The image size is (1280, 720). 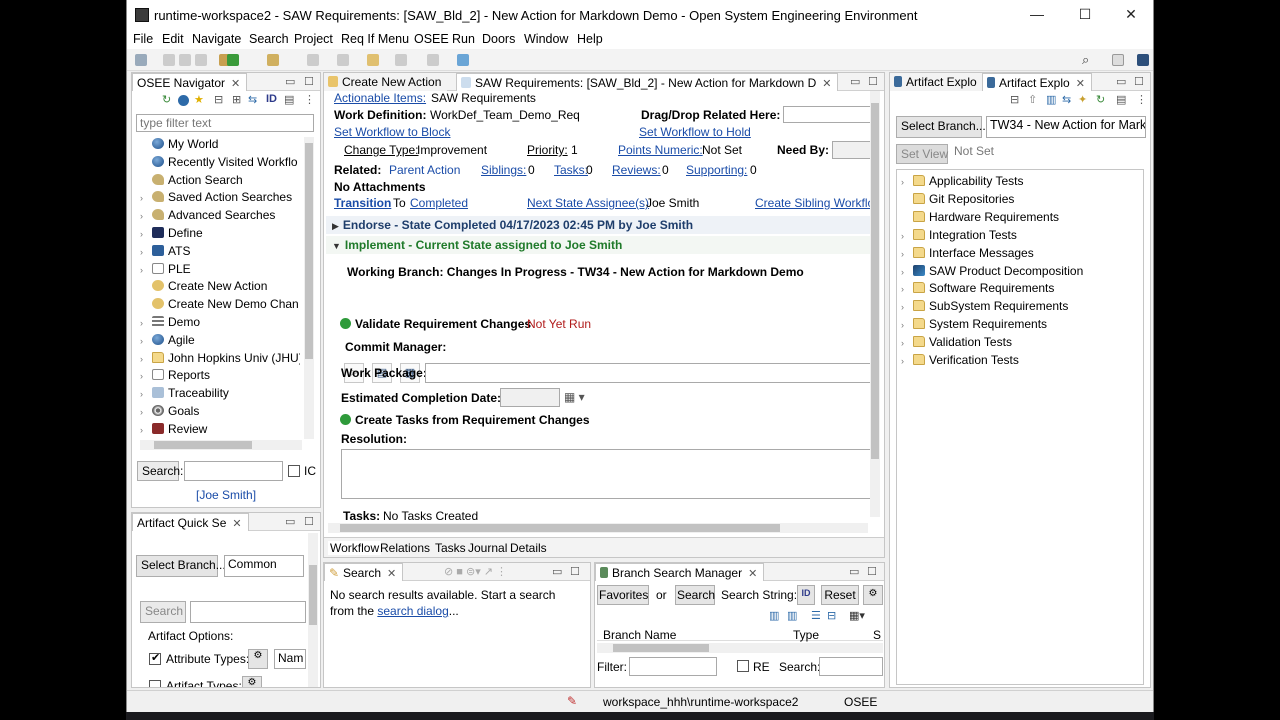 I want to click on menu-search: Search, so click(x=269, y=39).